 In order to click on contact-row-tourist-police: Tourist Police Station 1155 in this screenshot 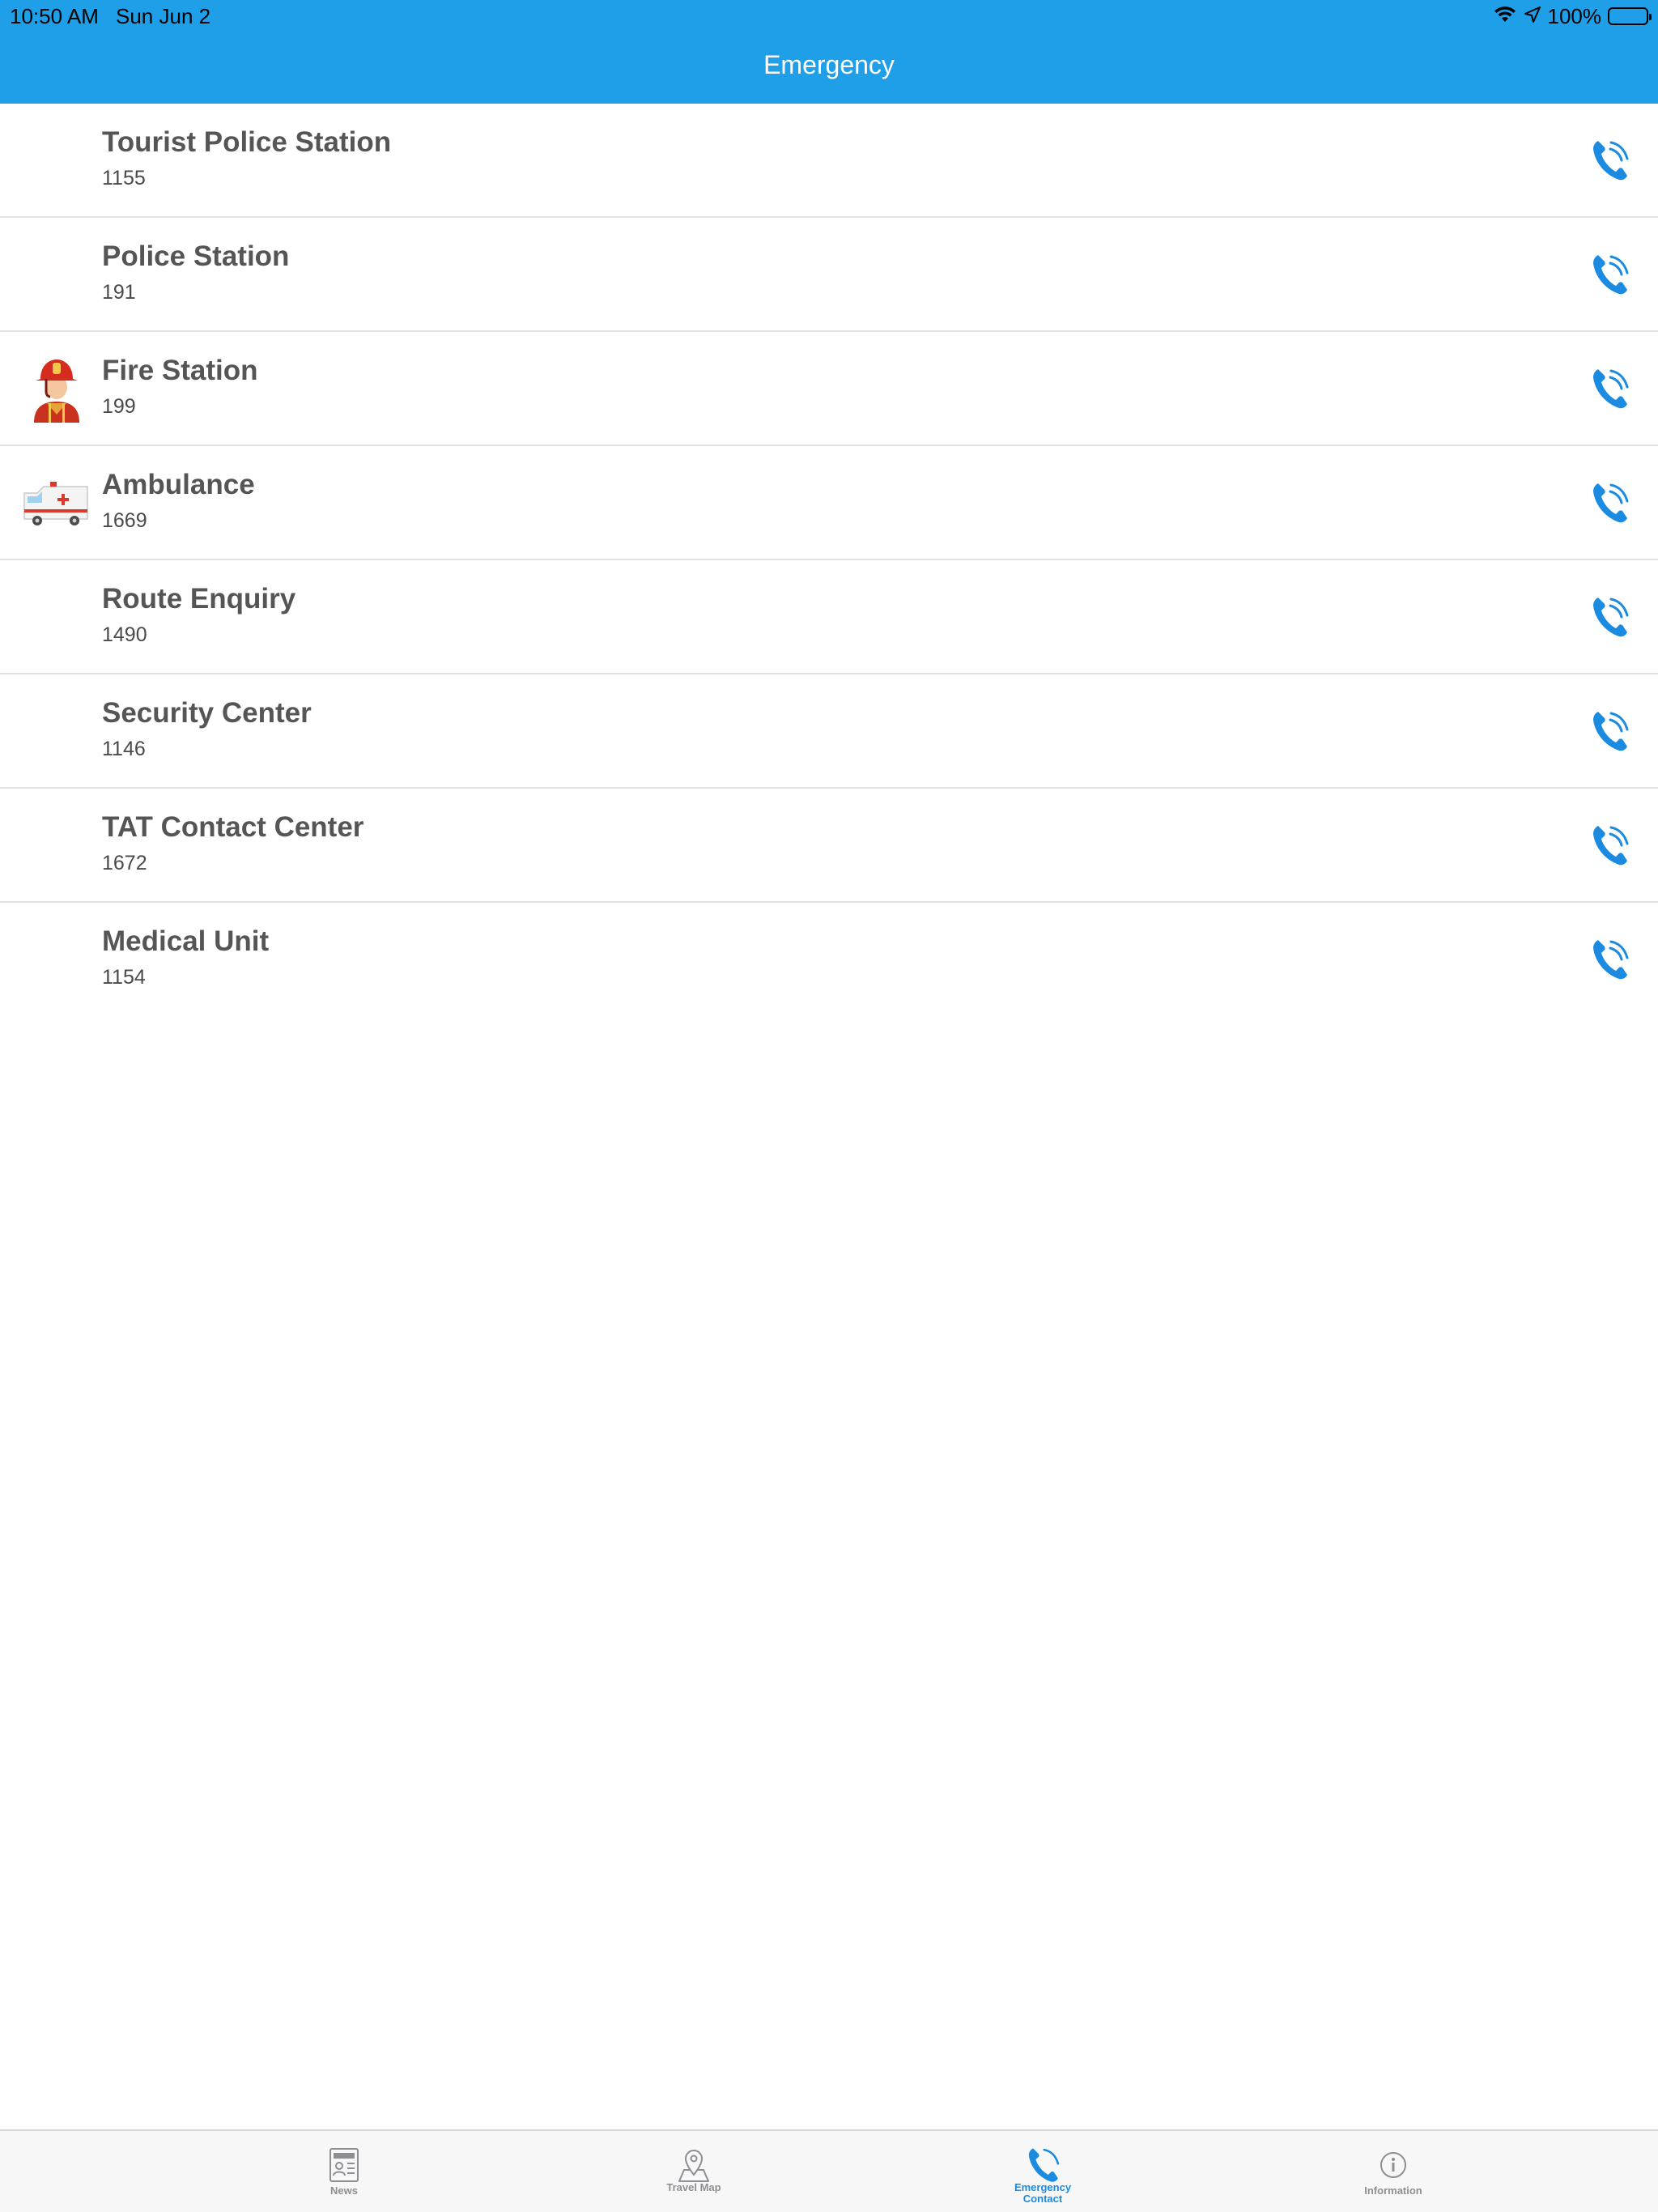, I will do `click(829, 161)`.